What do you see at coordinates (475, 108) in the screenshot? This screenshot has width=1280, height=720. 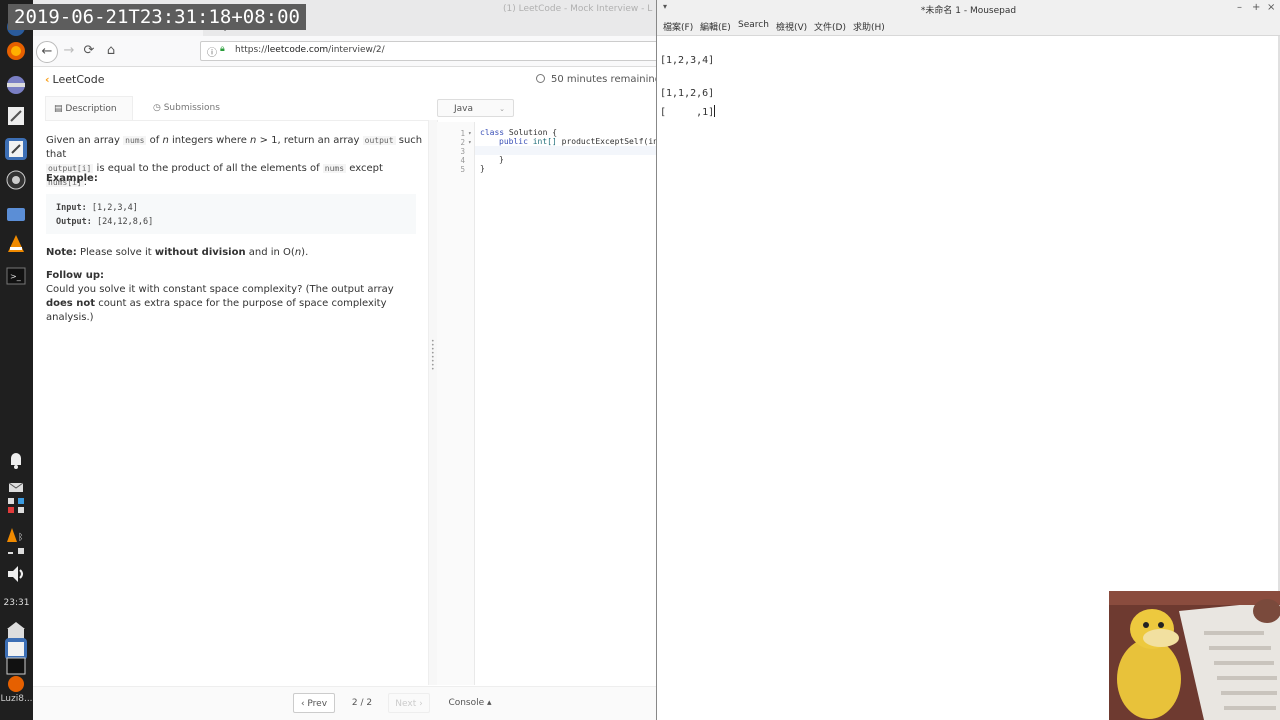 I see `language-select: Java ⌄` at bounding box center [475, 108].